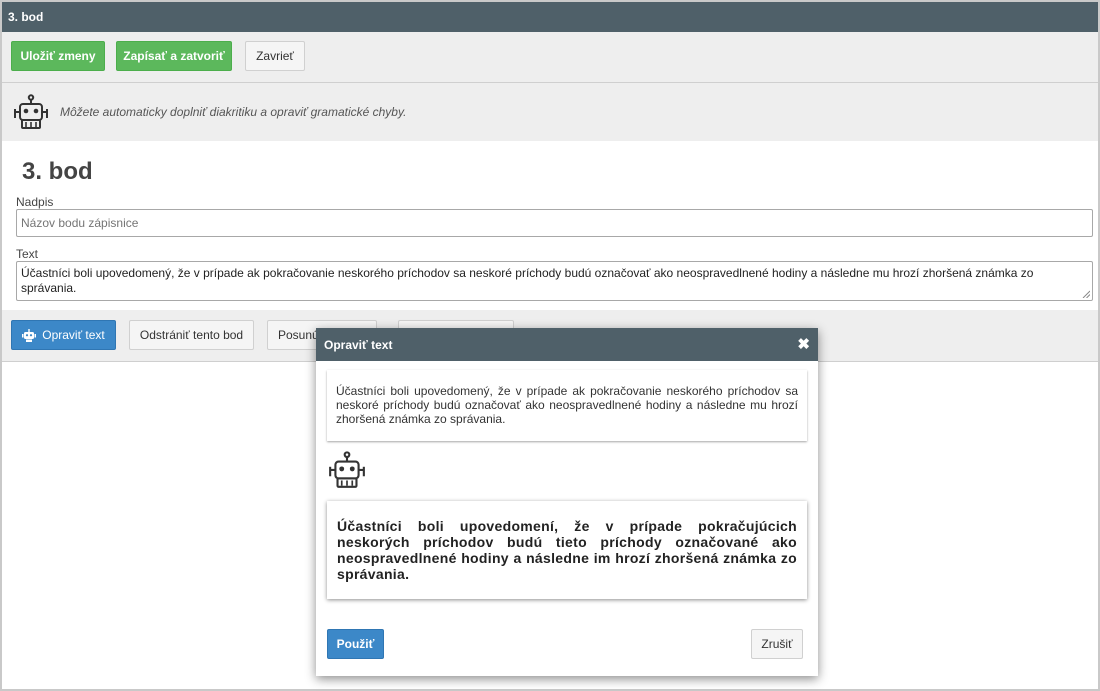 The image size is (1100, 691). Describe the element at coordinates (35, 202) in the screenshot. I see `heading-label: Nadpis` at that location.